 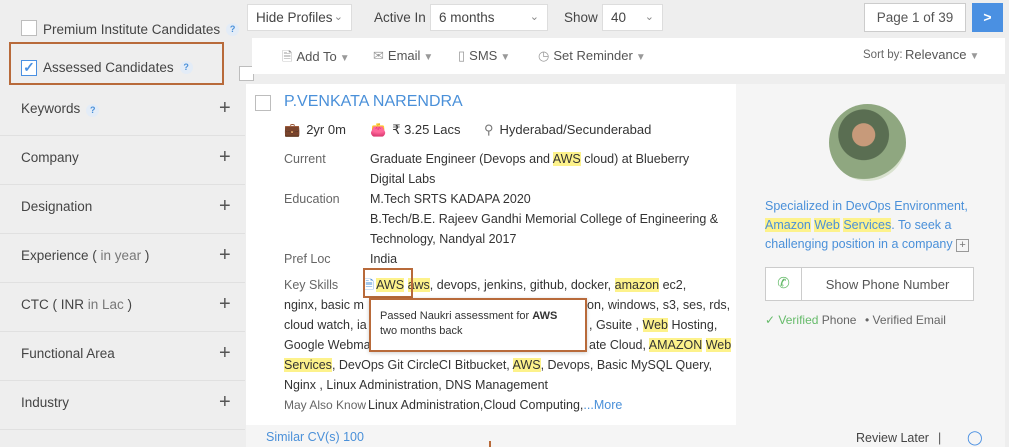 I want to click on filter-label: Company, so click(x=50, y=157).